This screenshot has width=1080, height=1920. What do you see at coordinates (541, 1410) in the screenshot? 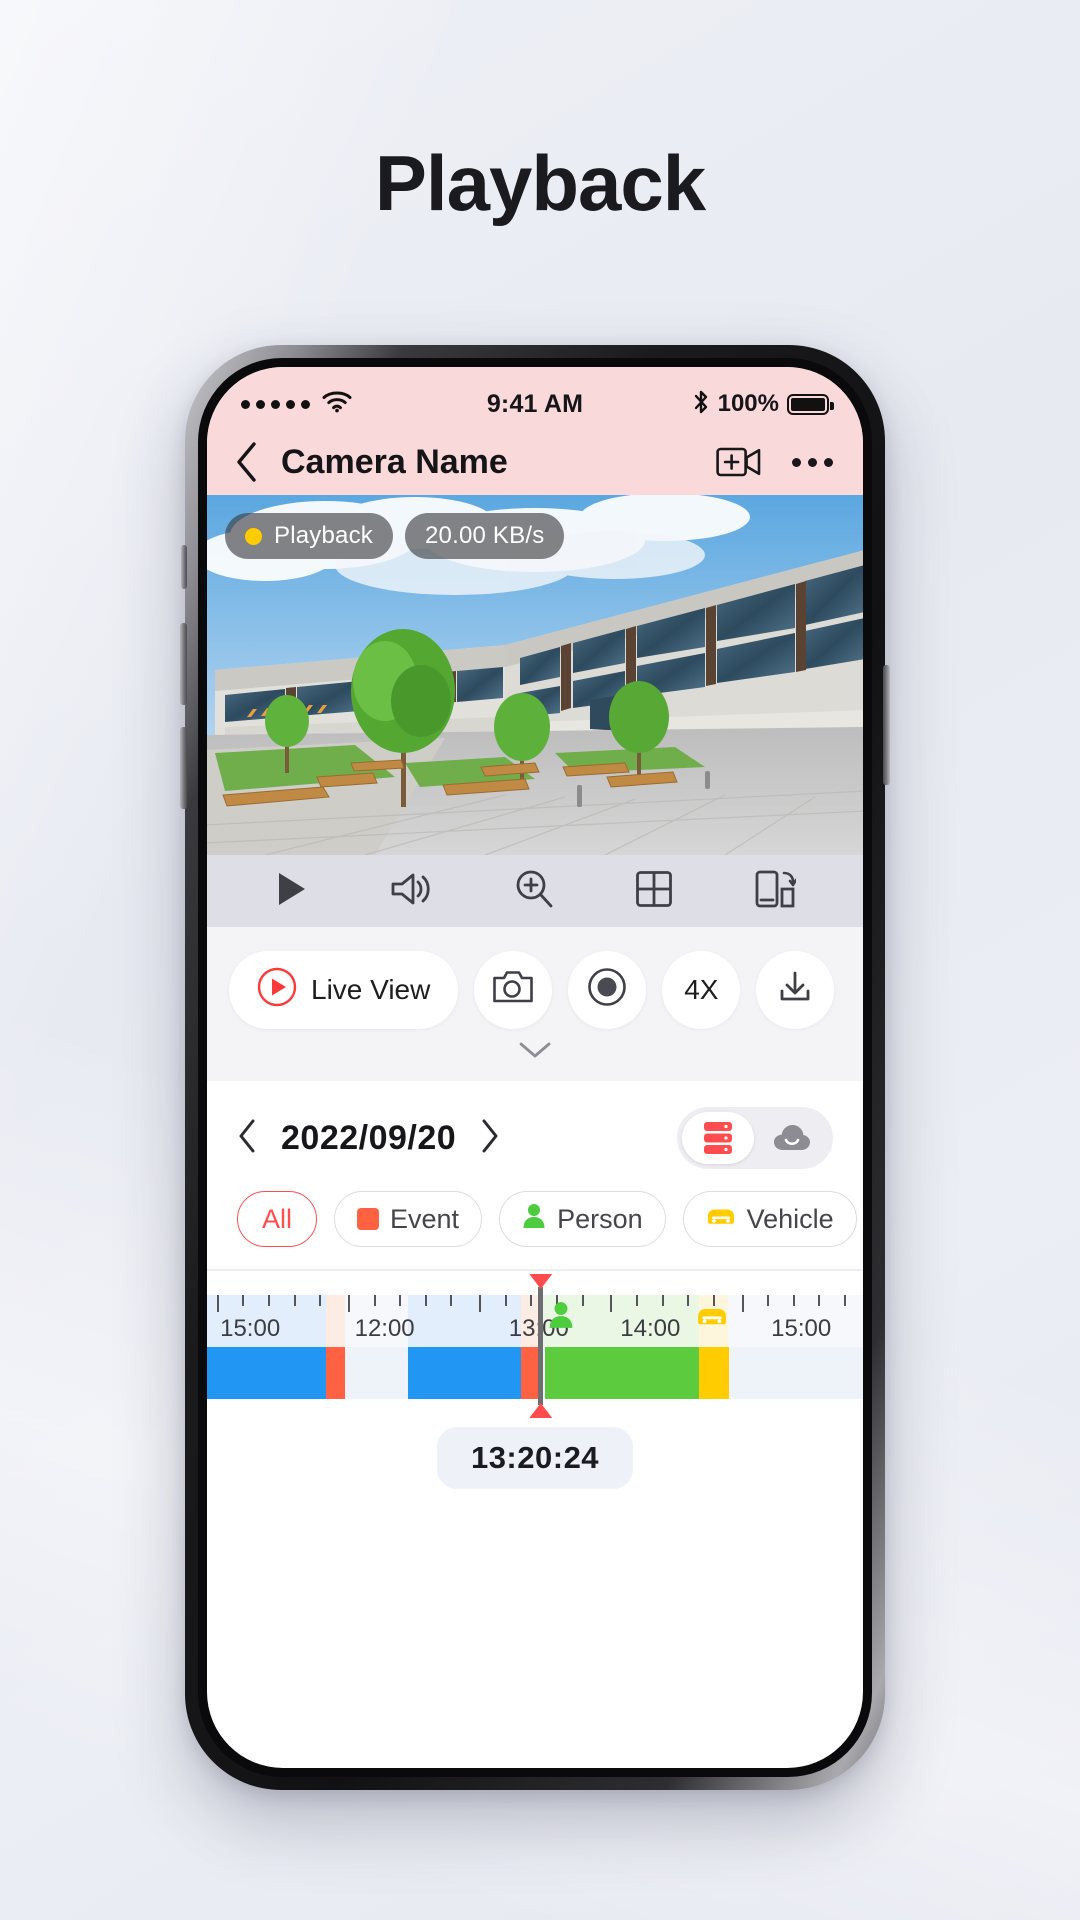
I see `playhead-bottom-marker` at bounding box center [541, 1410].